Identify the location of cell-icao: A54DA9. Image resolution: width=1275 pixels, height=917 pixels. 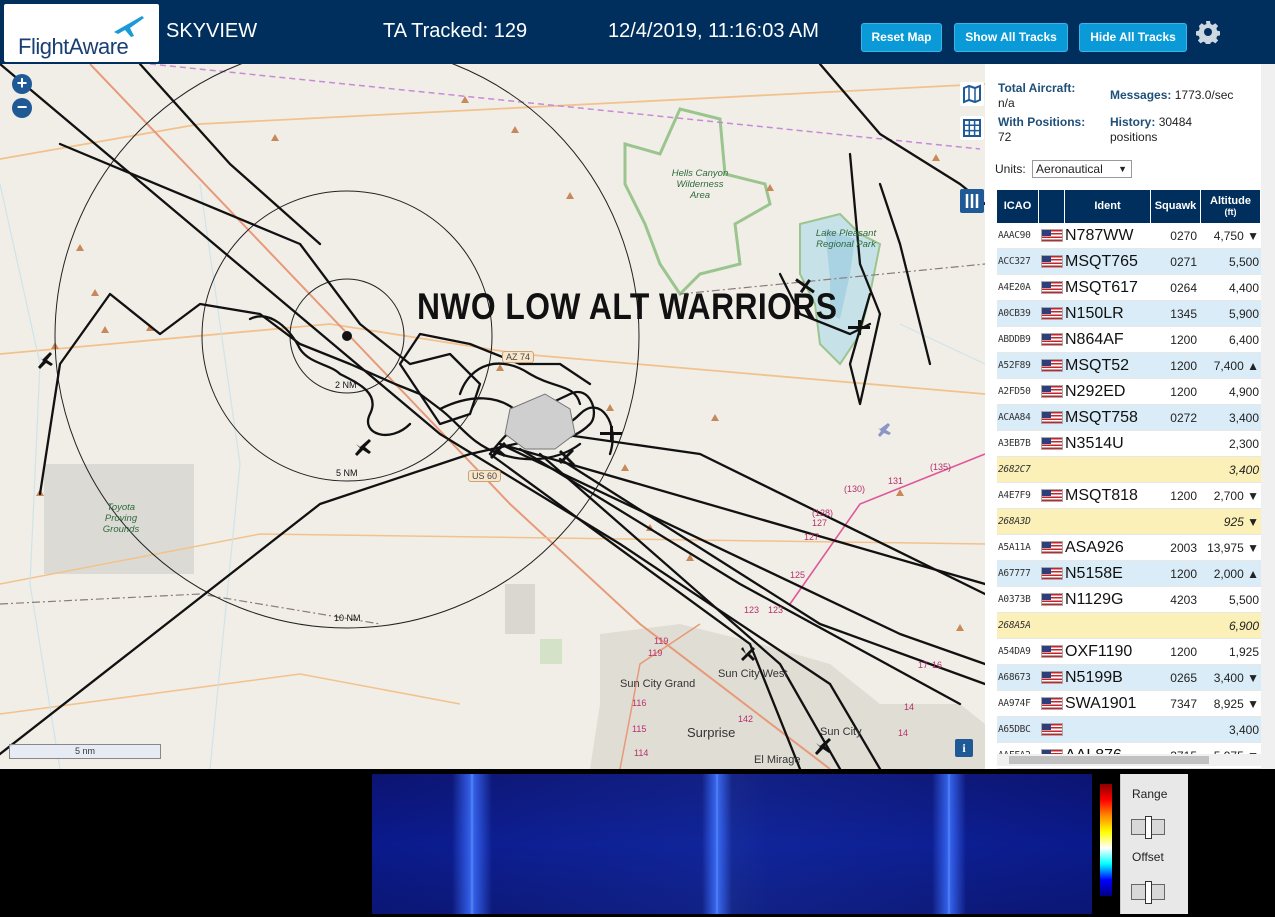
(1014, 651).